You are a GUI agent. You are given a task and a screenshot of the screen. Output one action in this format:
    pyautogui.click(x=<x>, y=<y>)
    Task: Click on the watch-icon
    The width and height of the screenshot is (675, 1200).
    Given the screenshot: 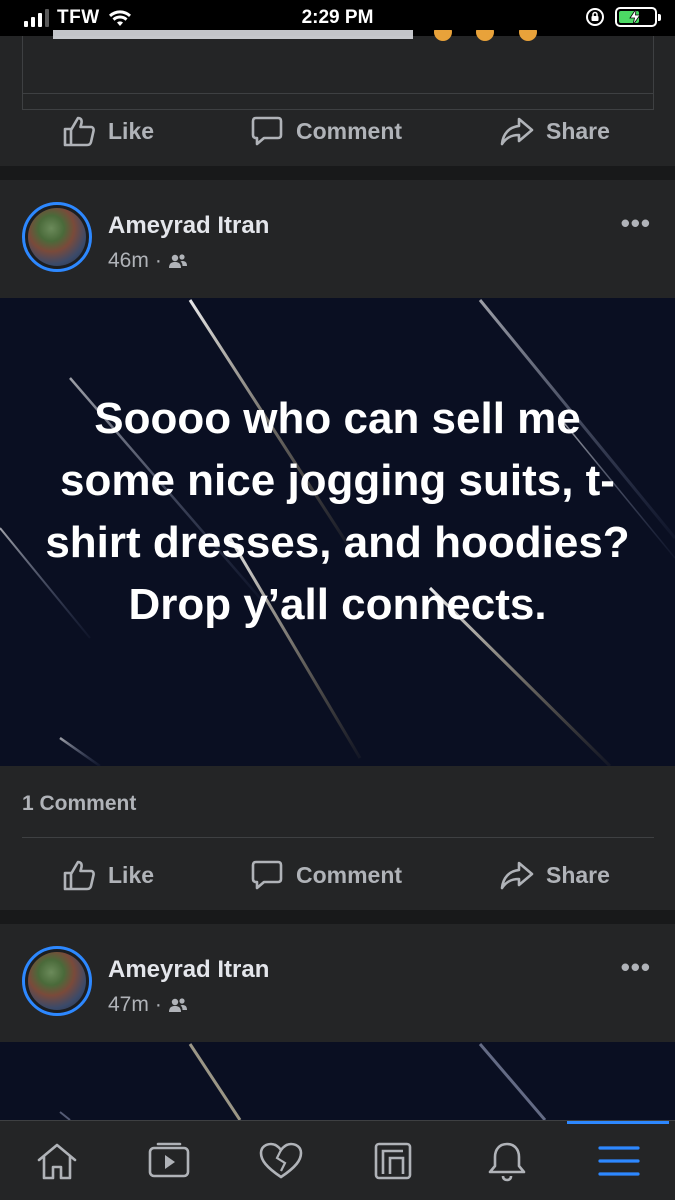 What is the action you would take?
    pyautogui.click(x=169, y=1161)
    